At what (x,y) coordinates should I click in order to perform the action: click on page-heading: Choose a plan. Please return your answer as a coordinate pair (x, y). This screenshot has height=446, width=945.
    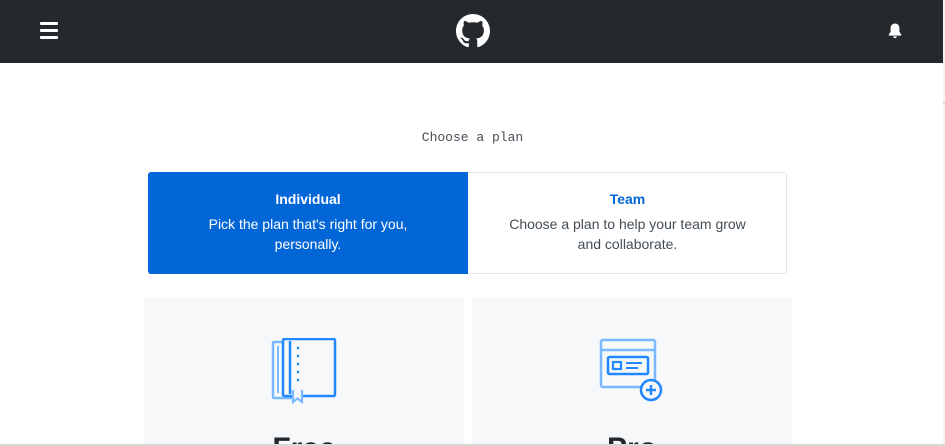
    Looking at the image, I should click on (472, 137).